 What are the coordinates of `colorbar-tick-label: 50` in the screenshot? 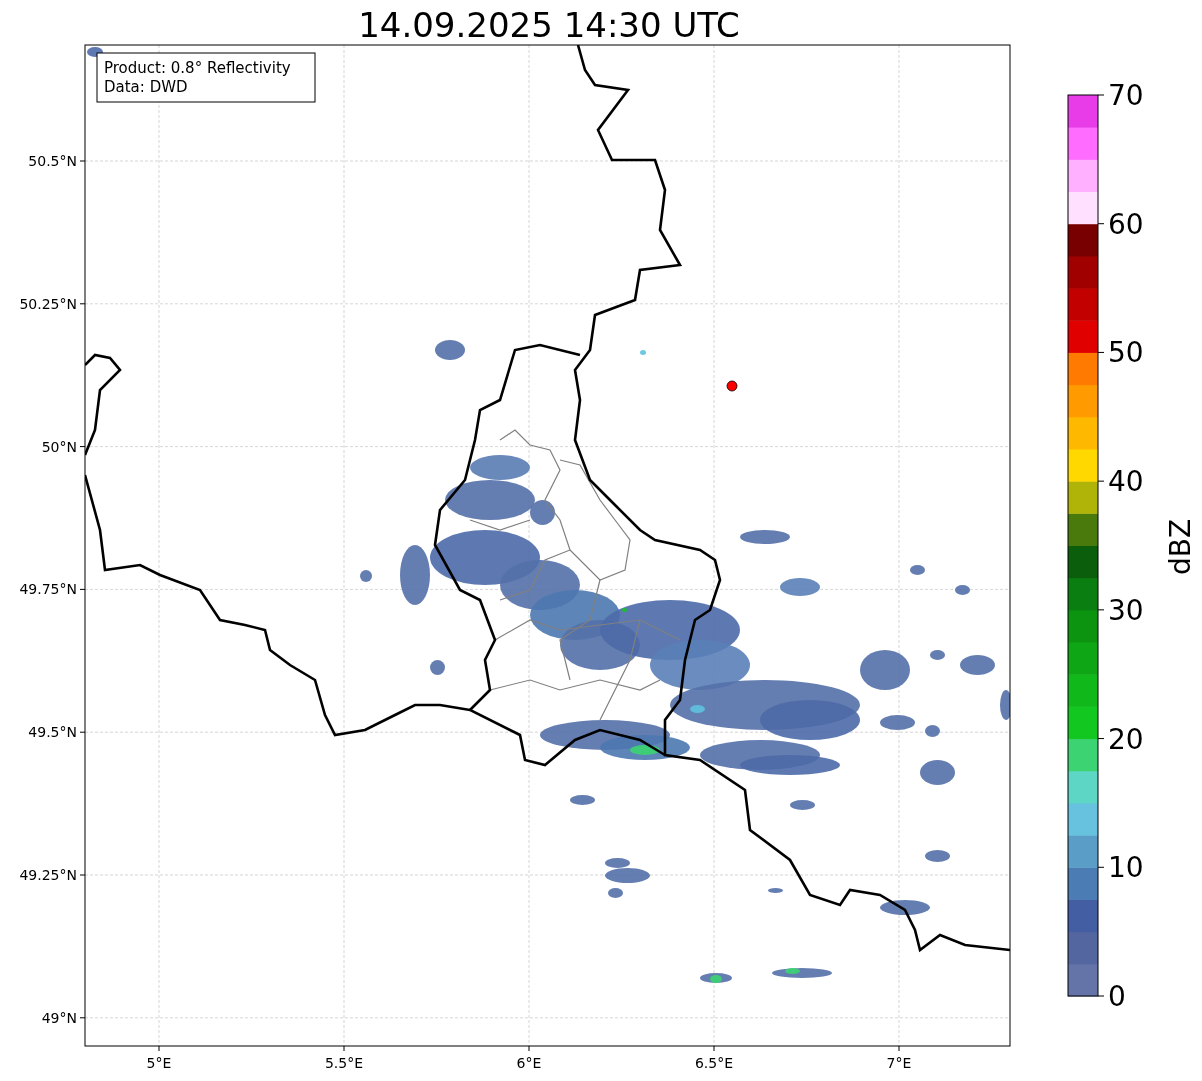 It's located at (1126, 353).